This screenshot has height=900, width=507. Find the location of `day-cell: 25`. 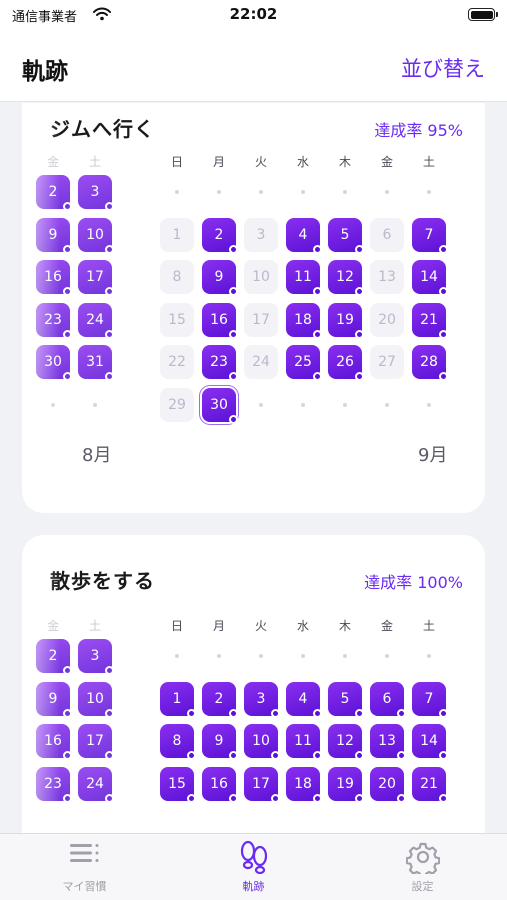

day-cell: 25 is located at coordinates (304, 363).